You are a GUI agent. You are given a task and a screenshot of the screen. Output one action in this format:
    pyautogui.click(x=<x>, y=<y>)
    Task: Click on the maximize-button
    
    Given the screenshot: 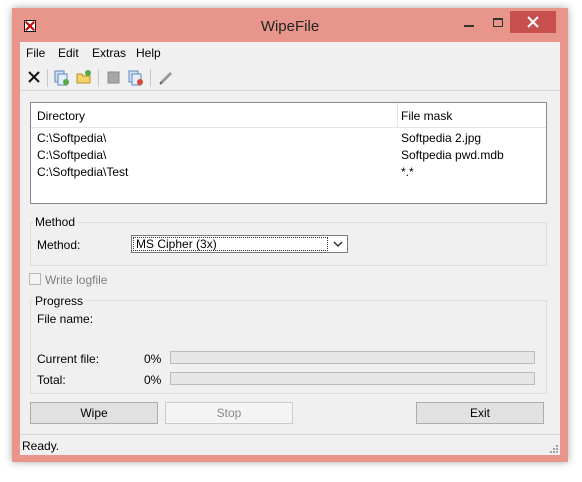 What is the action you would take?
    pyautogui.click(x=498, y=24)
    